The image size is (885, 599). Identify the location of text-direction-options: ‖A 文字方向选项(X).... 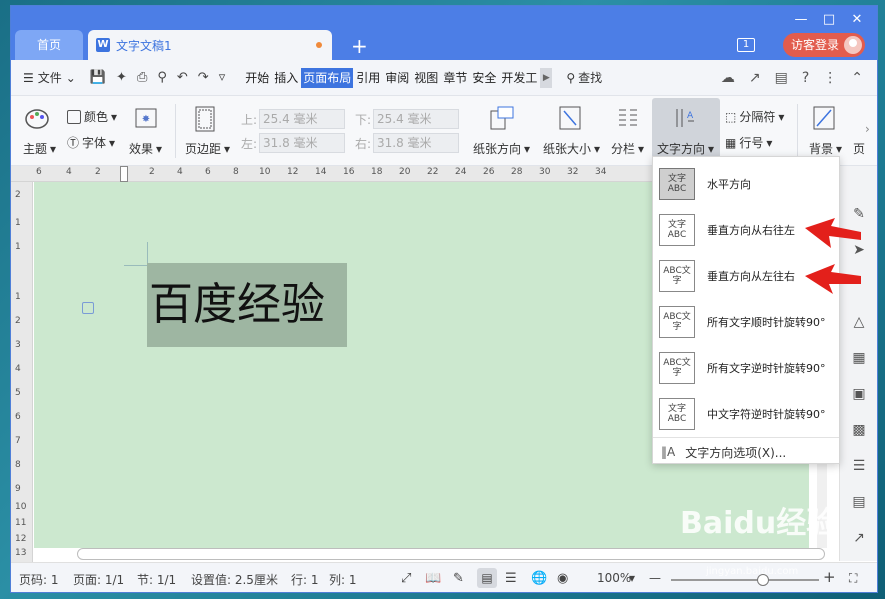
(746, 452).